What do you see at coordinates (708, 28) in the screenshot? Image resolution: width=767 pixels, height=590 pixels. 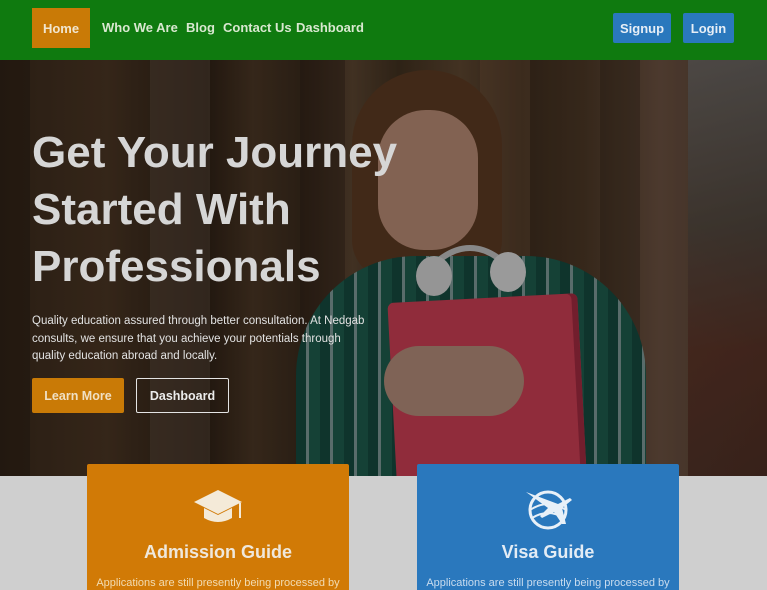 I see `login-button: Login` at bounding box center [708, 28].